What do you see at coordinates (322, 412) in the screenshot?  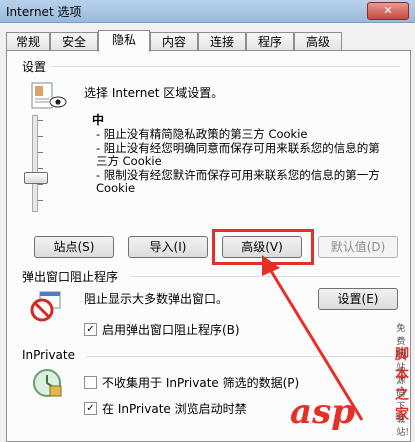 I see `watermark-asp: asp` at bounding box center [322, 412].